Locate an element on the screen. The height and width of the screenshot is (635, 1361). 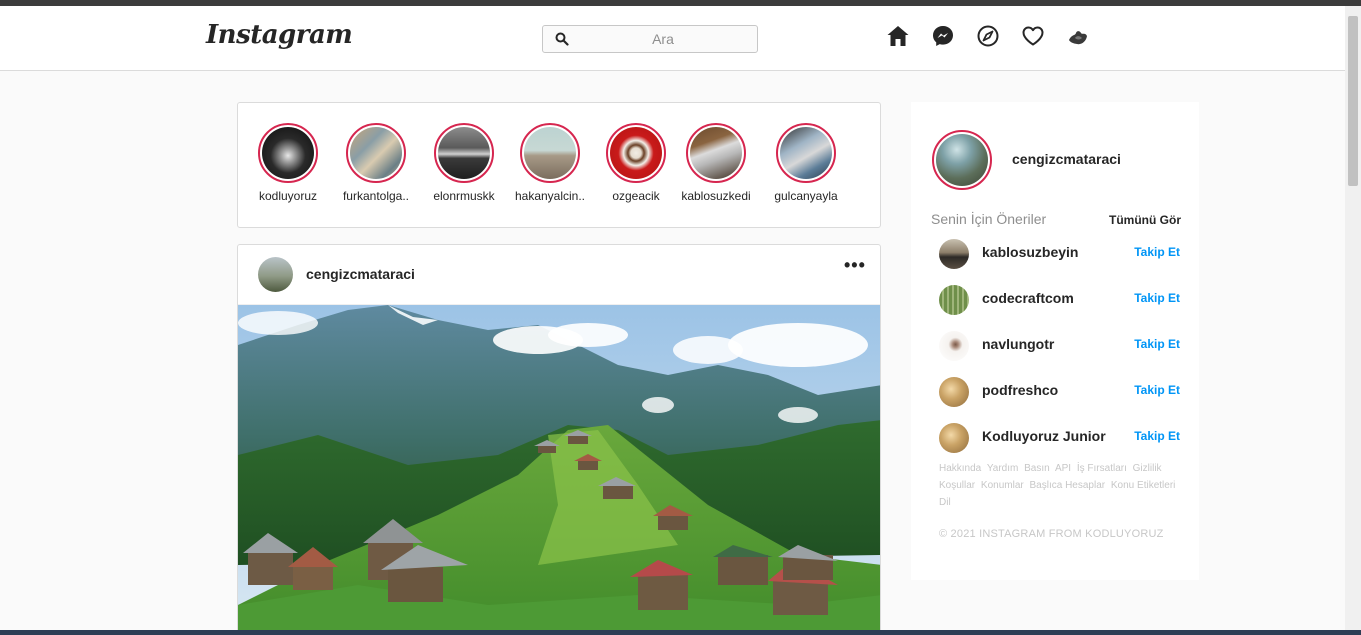
suggestion-row: Kodluyoruz Junior Takip Et is located at coordinates (1061, 438).